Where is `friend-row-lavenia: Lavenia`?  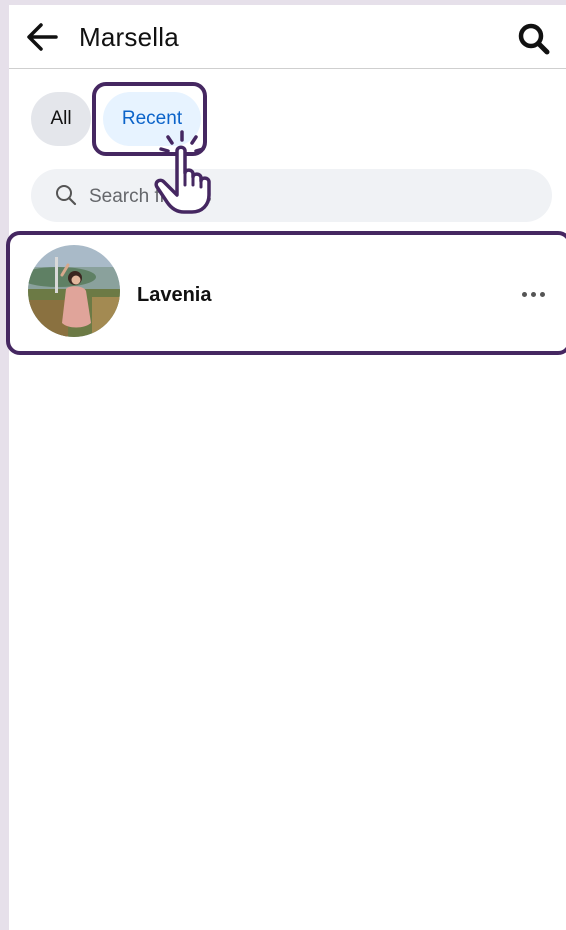 friend-row-lavenia: Lavenia is located at coordinates (286, 293).